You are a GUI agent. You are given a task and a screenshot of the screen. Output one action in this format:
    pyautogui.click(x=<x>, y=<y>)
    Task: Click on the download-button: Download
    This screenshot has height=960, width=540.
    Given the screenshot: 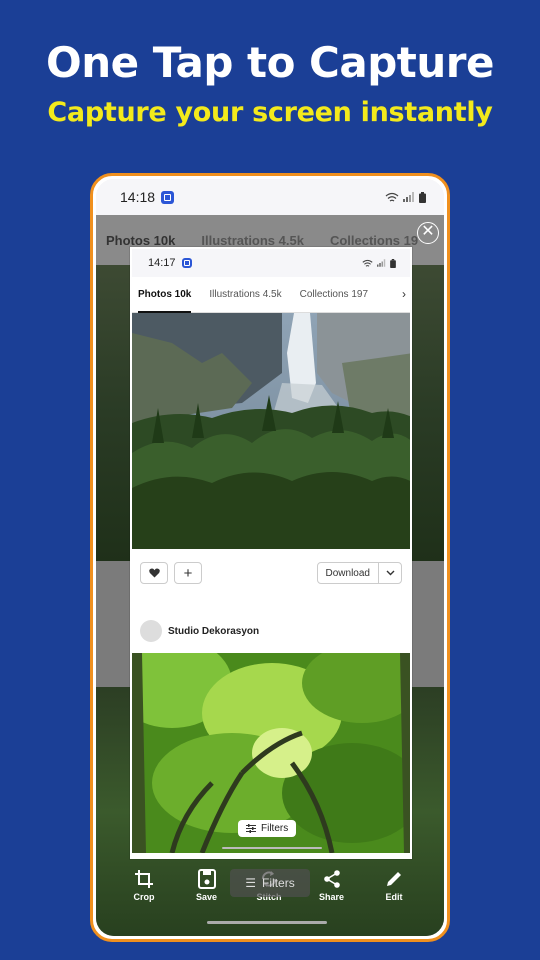 What is the action you would take?
    pyautogui.click(x=347, y=573)
    